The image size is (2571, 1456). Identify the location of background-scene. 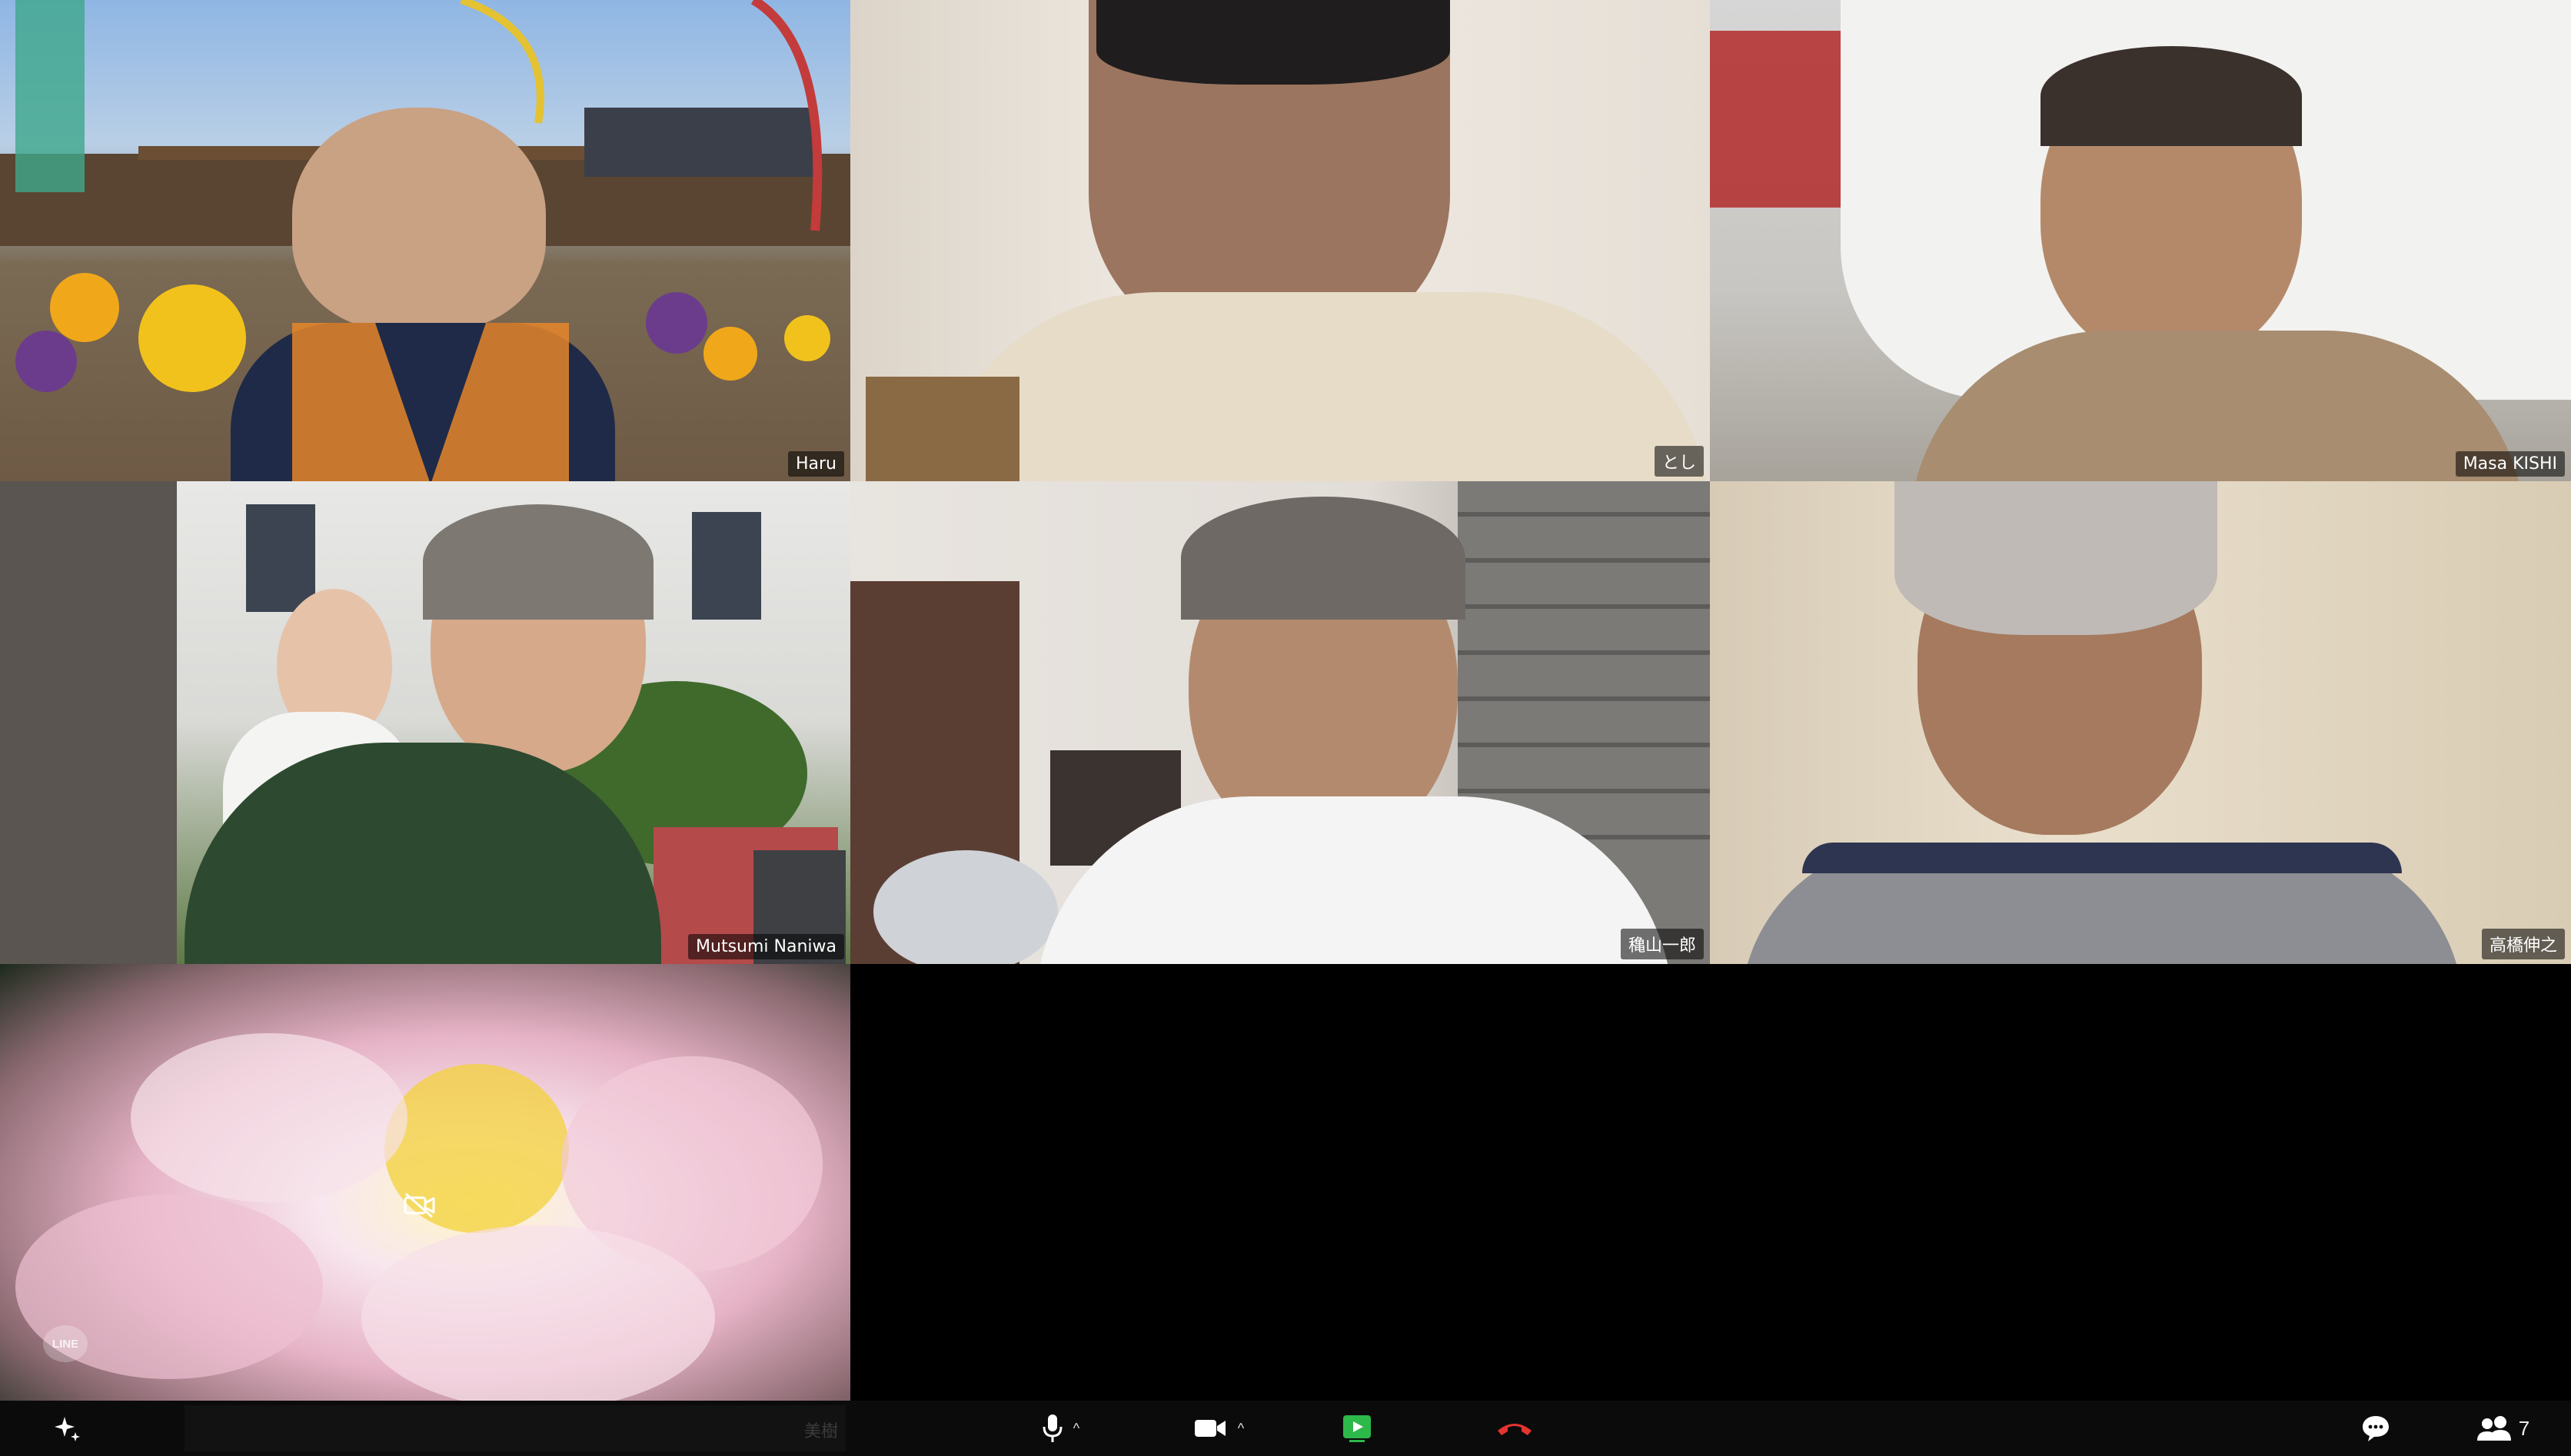
(419, 1217).